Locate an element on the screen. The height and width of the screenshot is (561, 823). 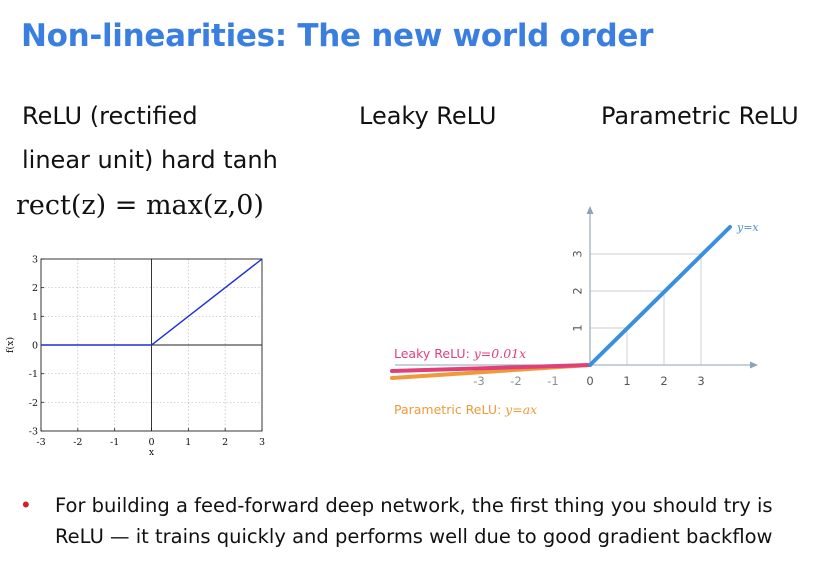
leaky-x-tick-label: 0 is located at coordinates (589, 381).